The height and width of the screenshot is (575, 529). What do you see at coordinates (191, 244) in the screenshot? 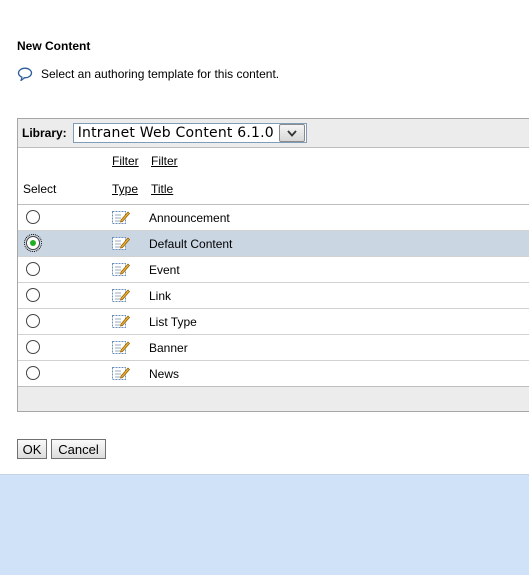
I see `template-title: Default Content` at bounding box center [191, 244].